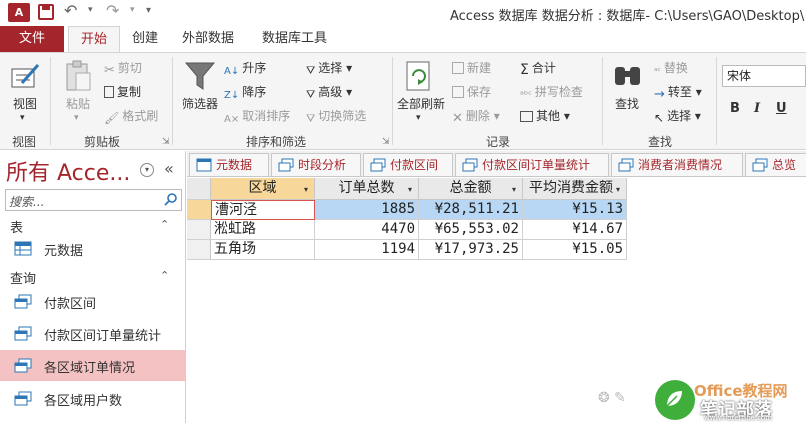  What do you see at coordinates (419, 76) in the screenshot?
I see `refresh-all-icon` at bounding box center [419, 76].